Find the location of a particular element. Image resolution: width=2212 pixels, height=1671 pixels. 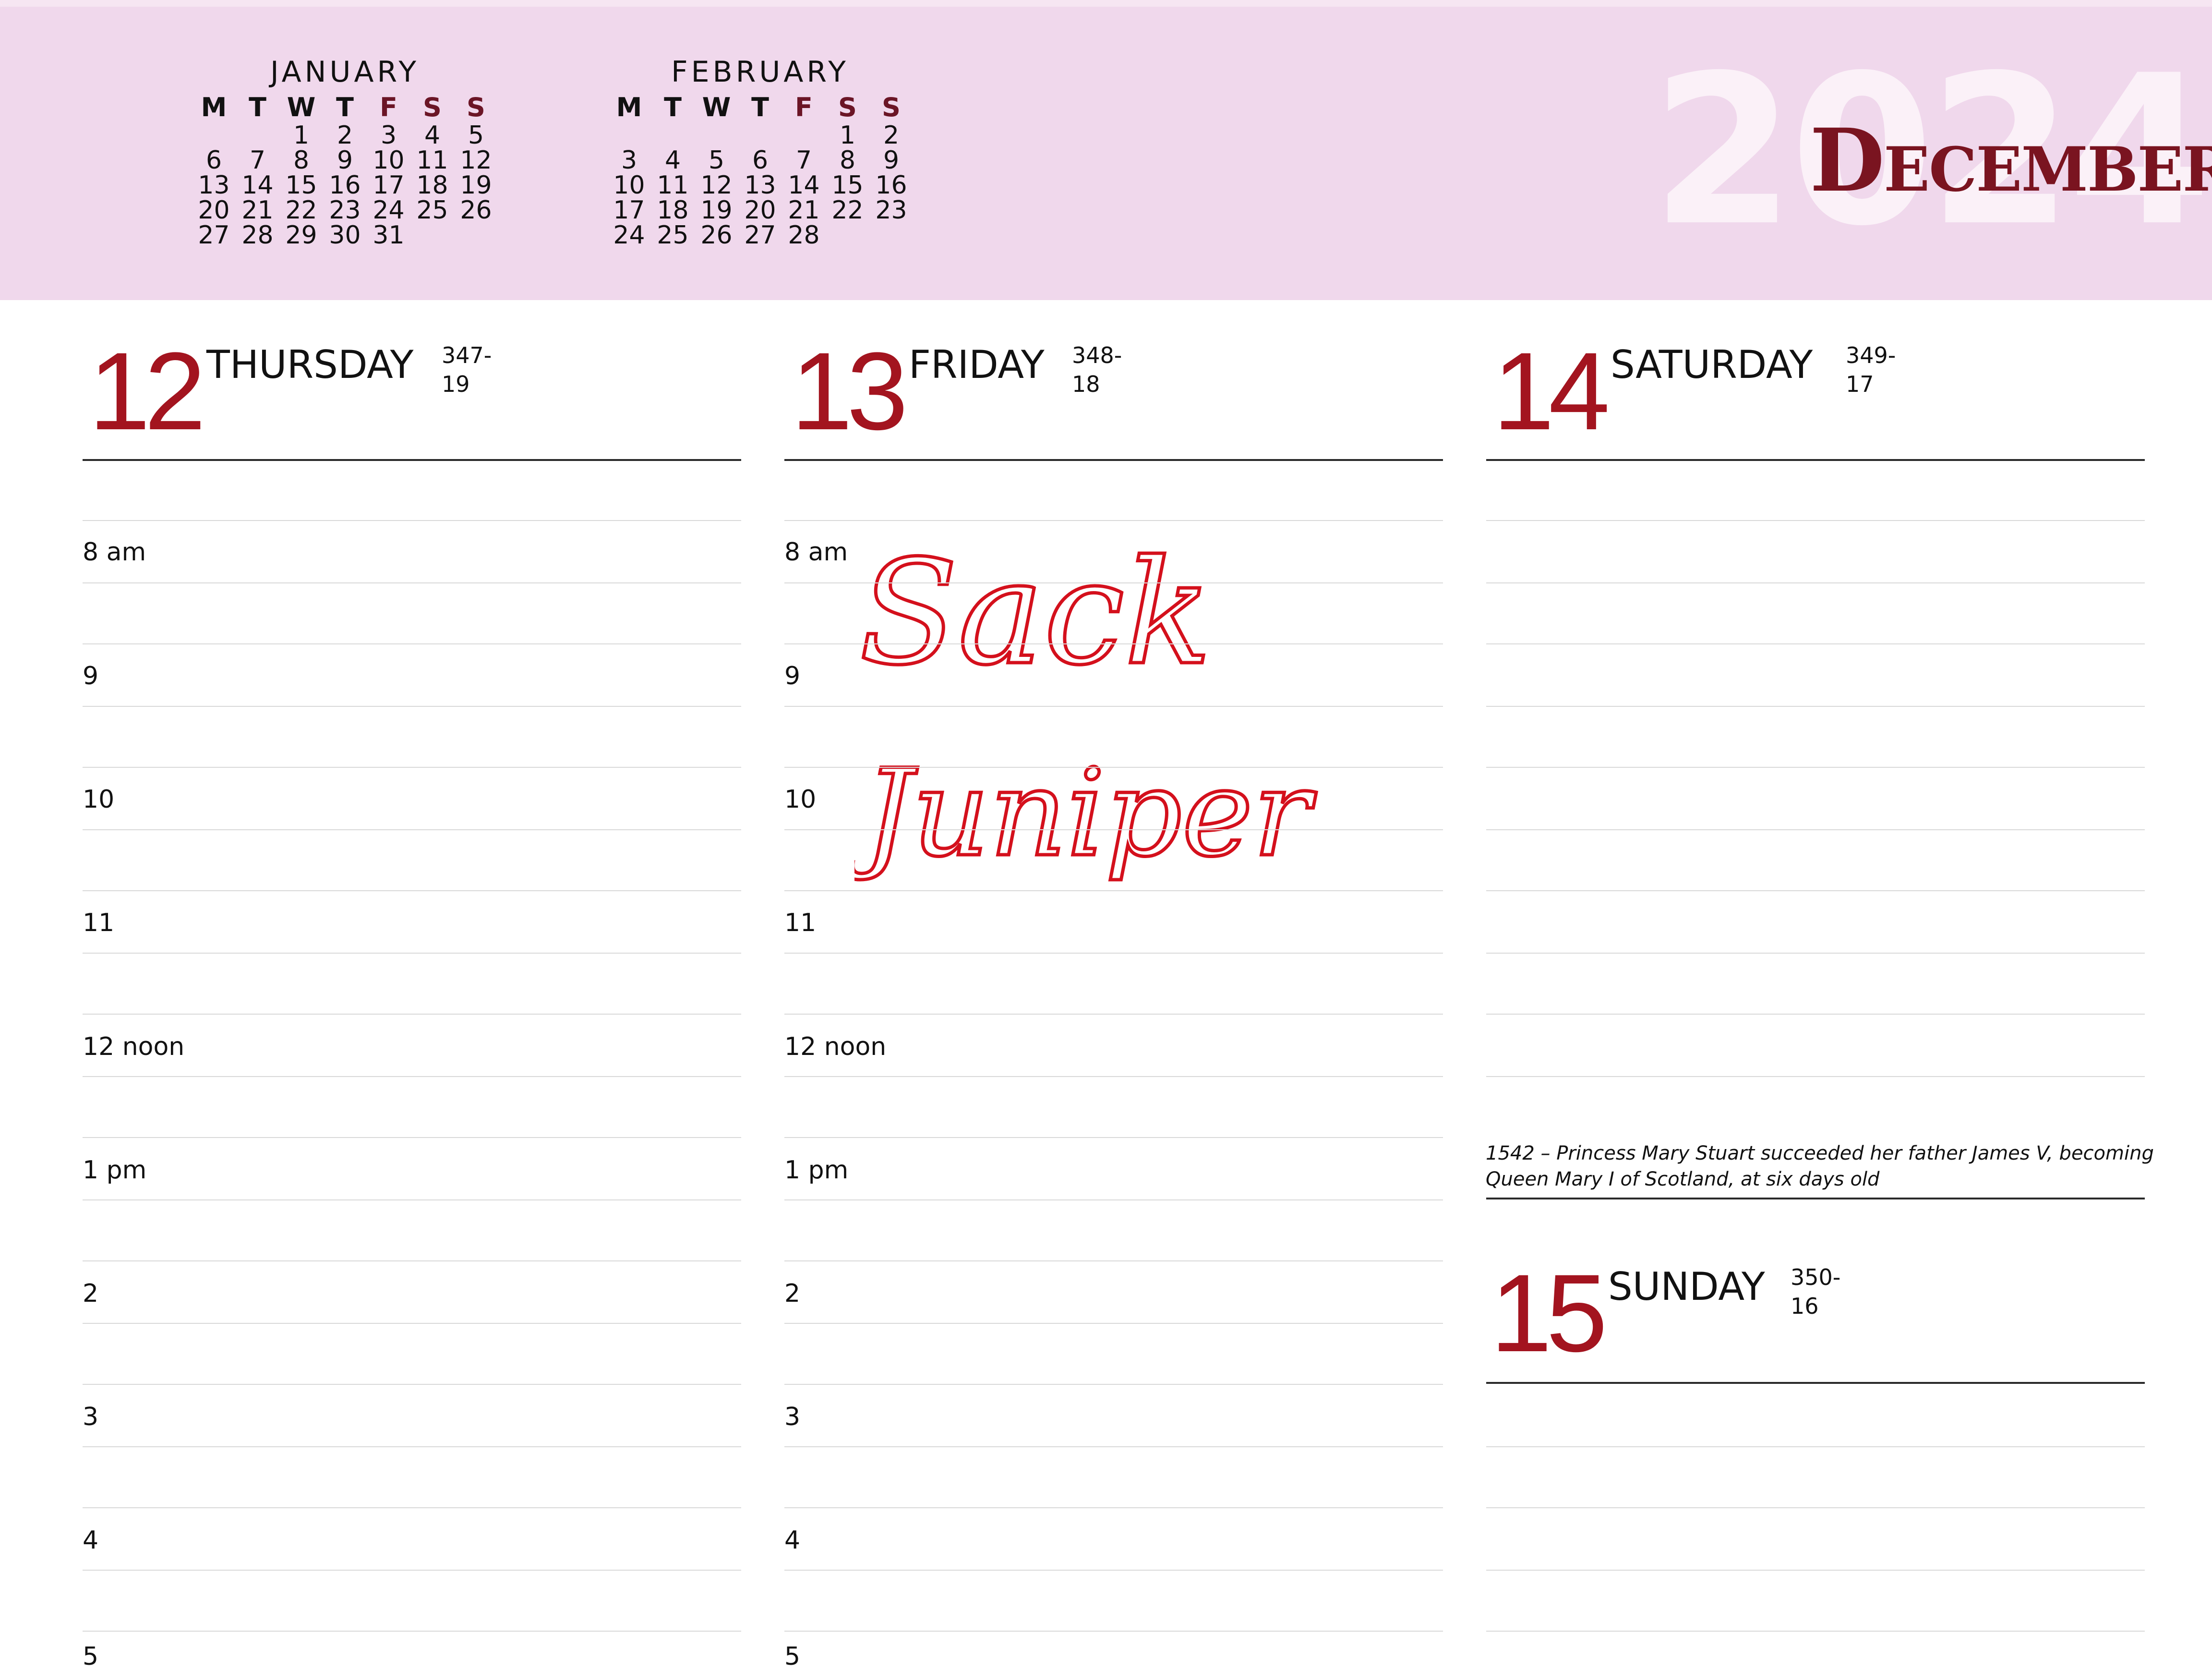

date-cell: 28 is located at coordinates (257, 236).